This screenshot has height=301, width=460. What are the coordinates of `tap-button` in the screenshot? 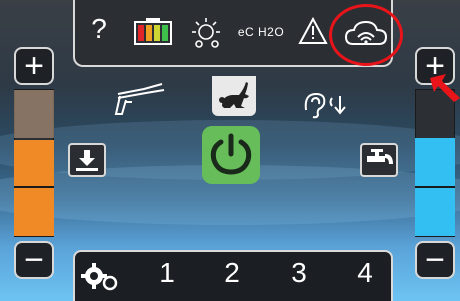 It's located at (379, 160).